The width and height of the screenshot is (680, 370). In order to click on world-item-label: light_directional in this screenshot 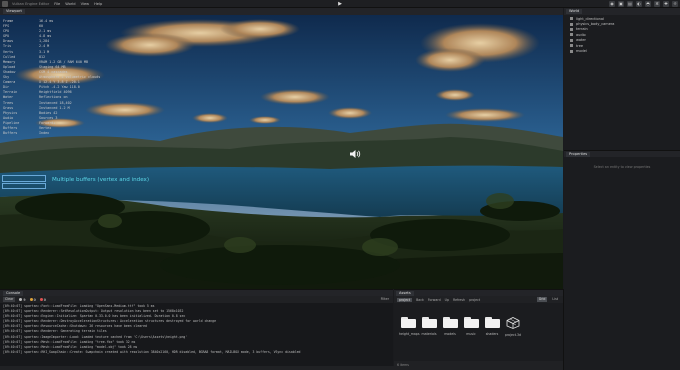, I will do `click(590, 18)`.